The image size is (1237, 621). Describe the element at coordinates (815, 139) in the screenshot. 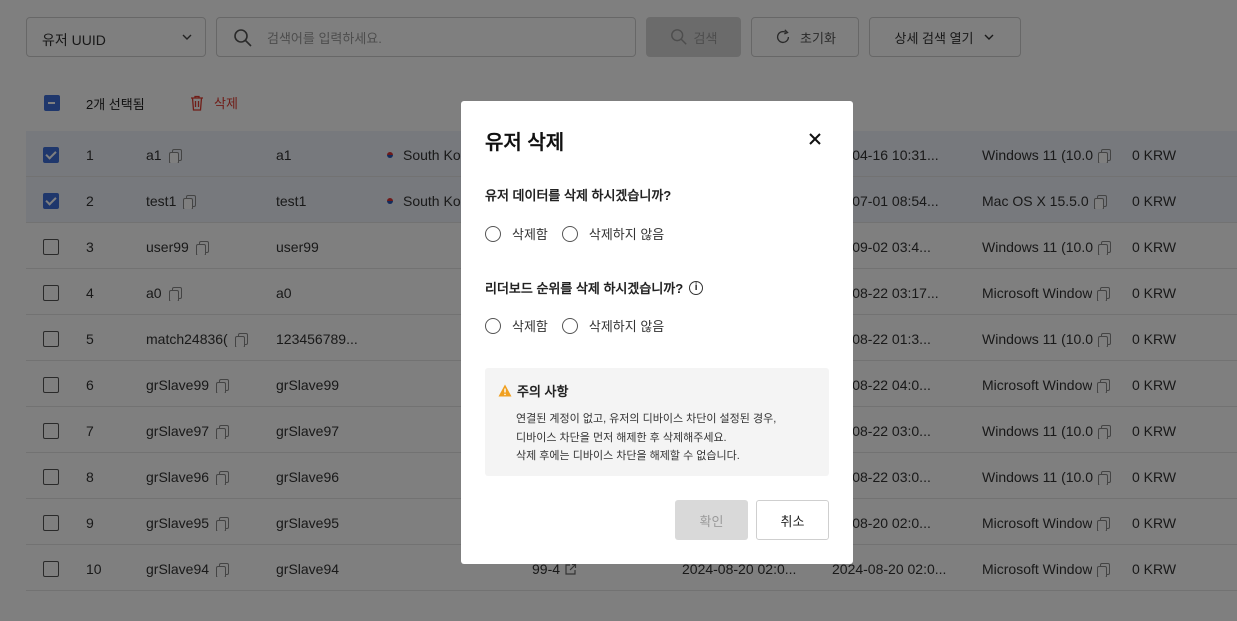

I see `close-icon` at that location.